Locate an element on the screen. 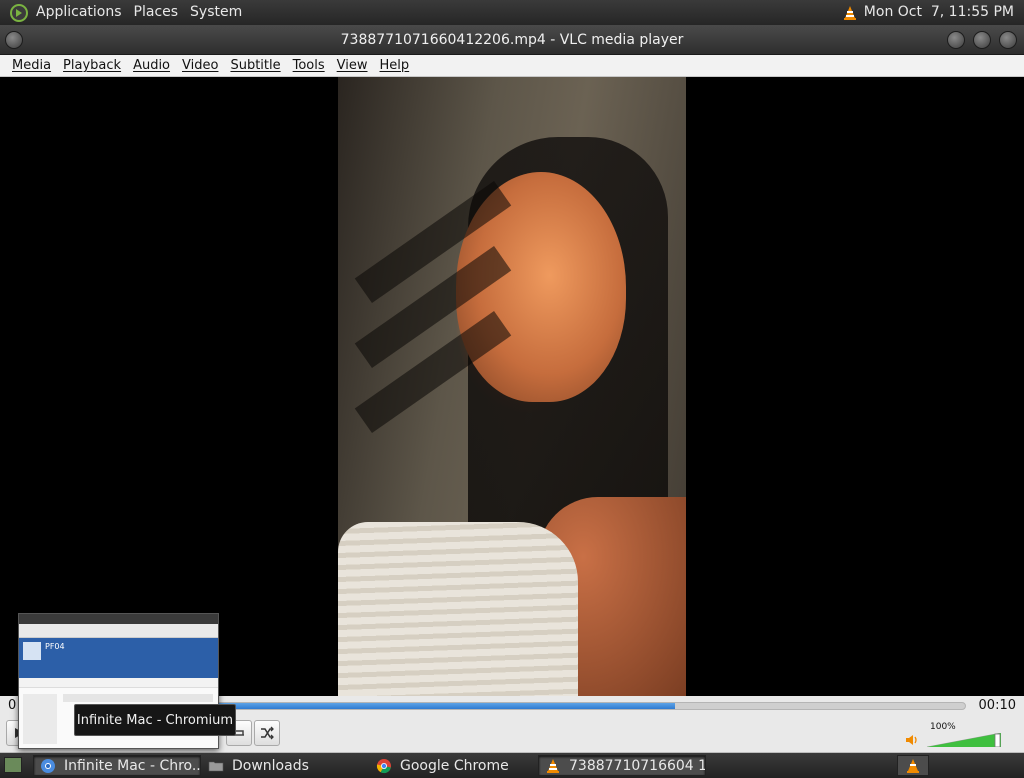 The width and height of the screenshot is (1024, 778). maximize-button is located at coordinates (982, 40).